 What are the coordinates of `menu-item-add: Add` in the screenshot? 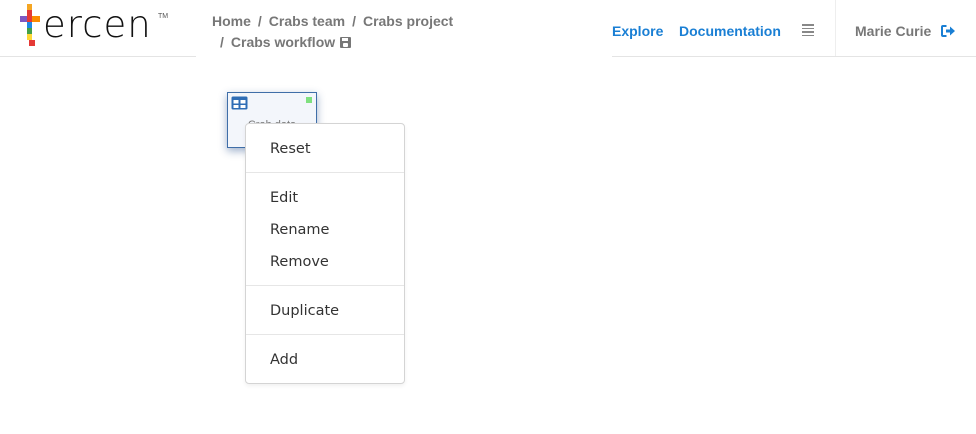 It's located at (325, 360).